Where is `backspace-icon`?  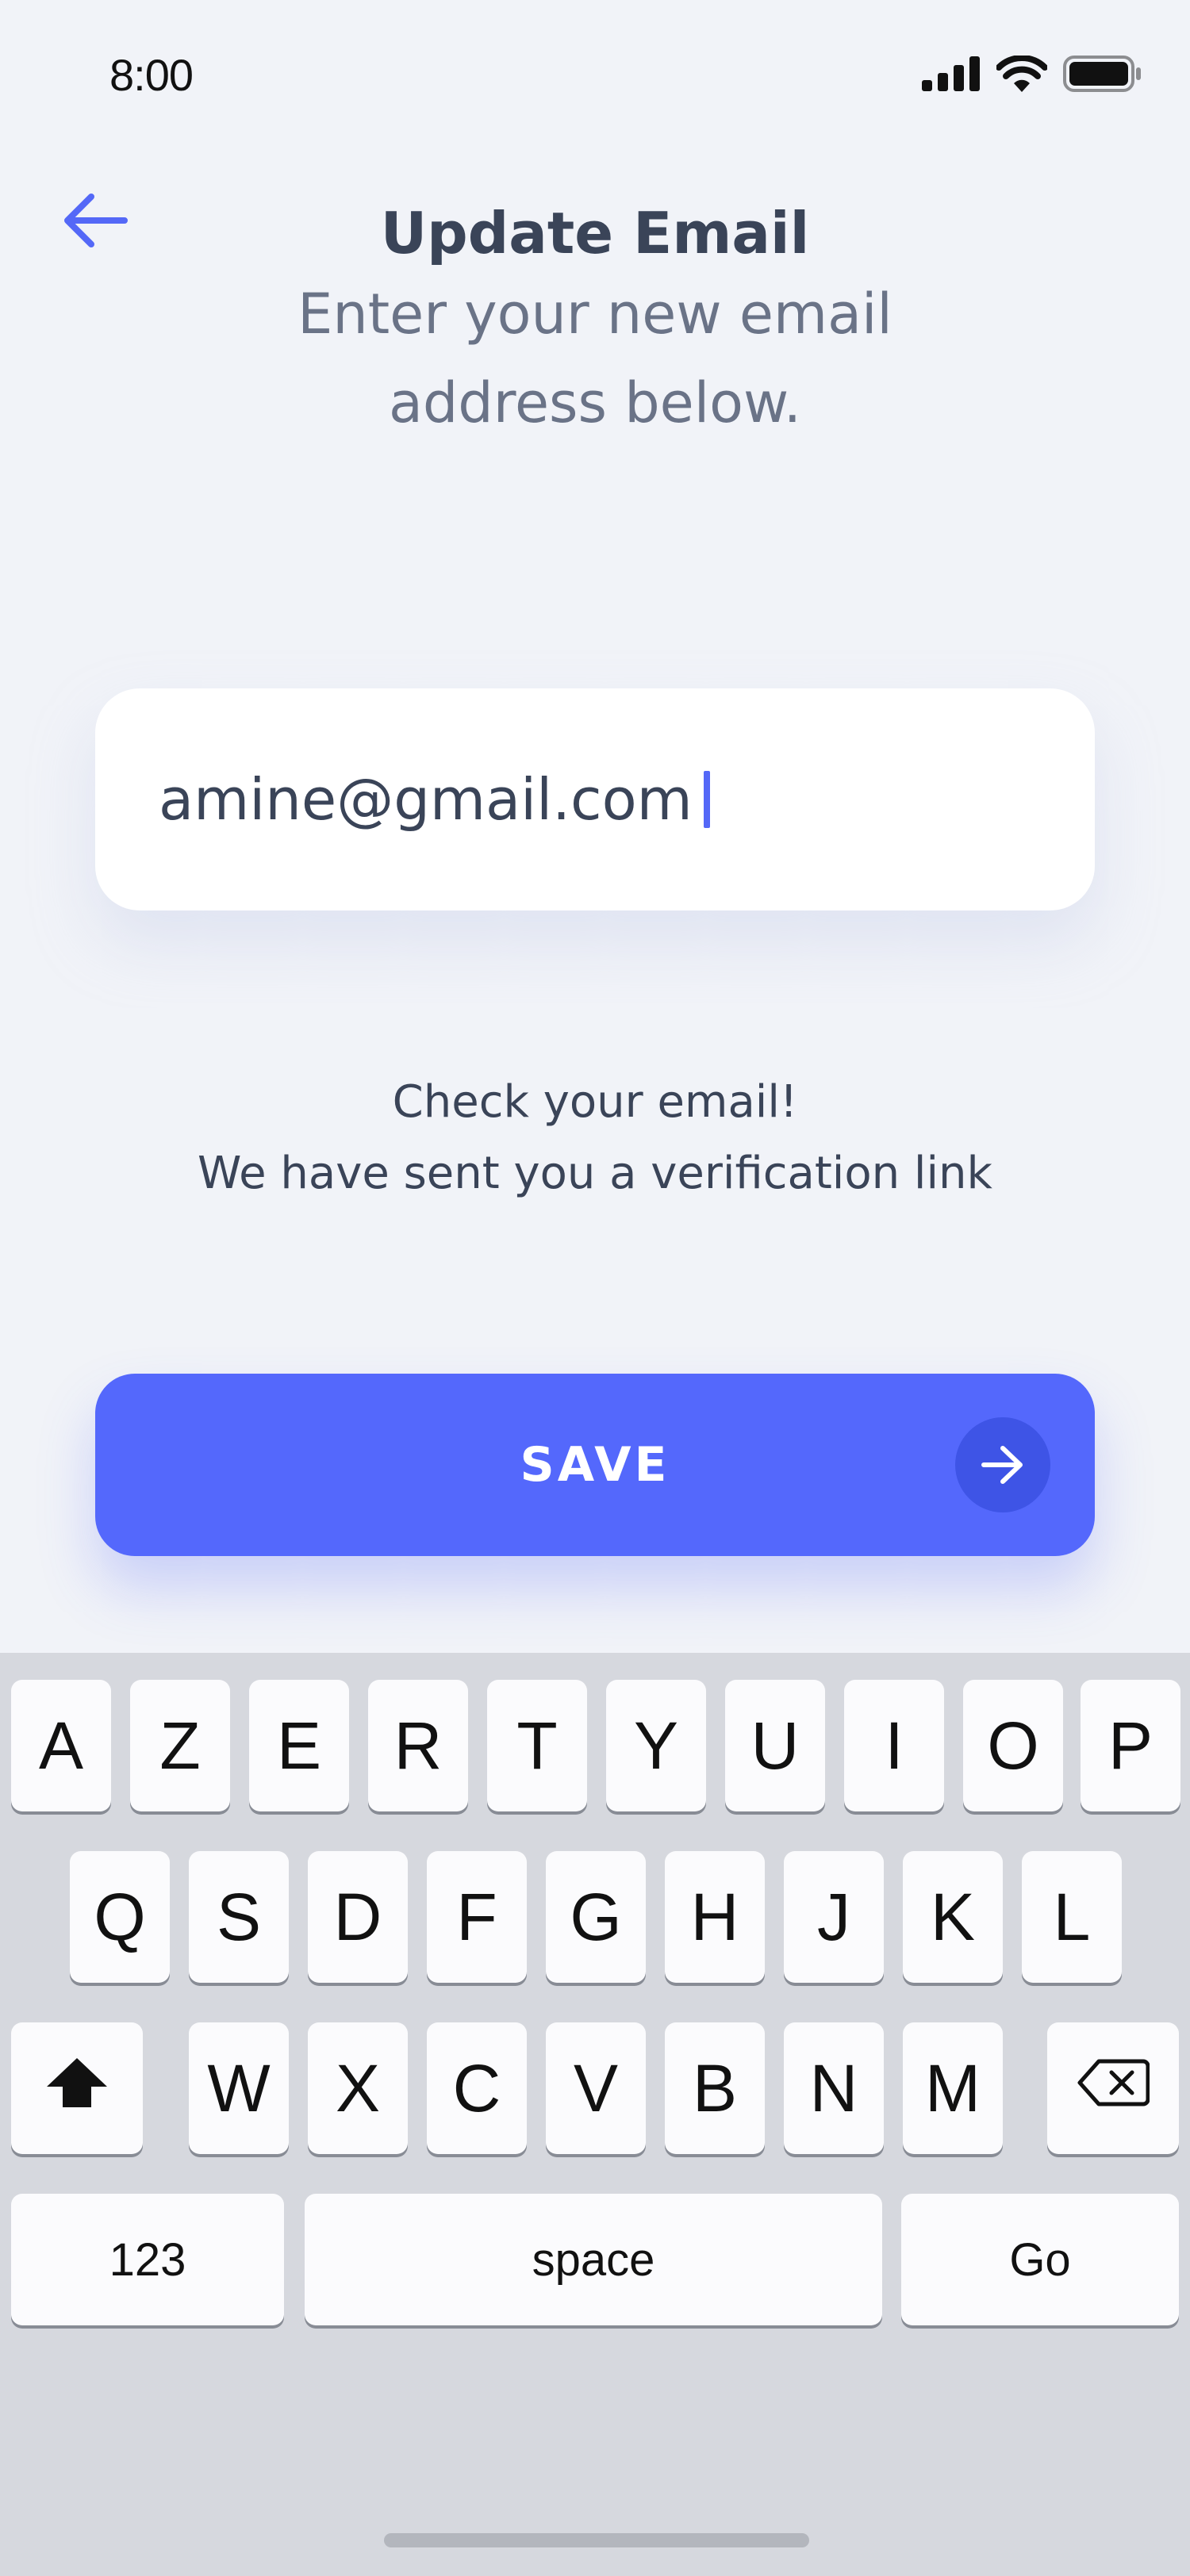 backspace-icon is located at coordinates (1113, 2088).